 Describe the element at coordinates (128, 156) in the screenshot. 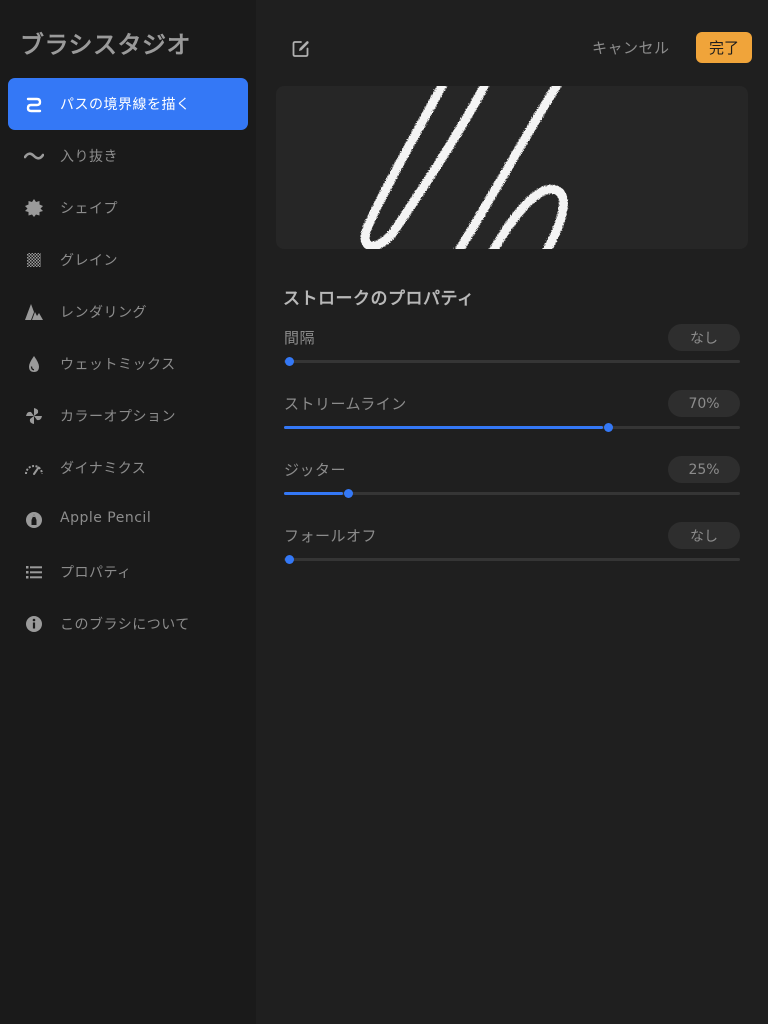

I see `sidebar-item-taper: 入り抜き` at that location.